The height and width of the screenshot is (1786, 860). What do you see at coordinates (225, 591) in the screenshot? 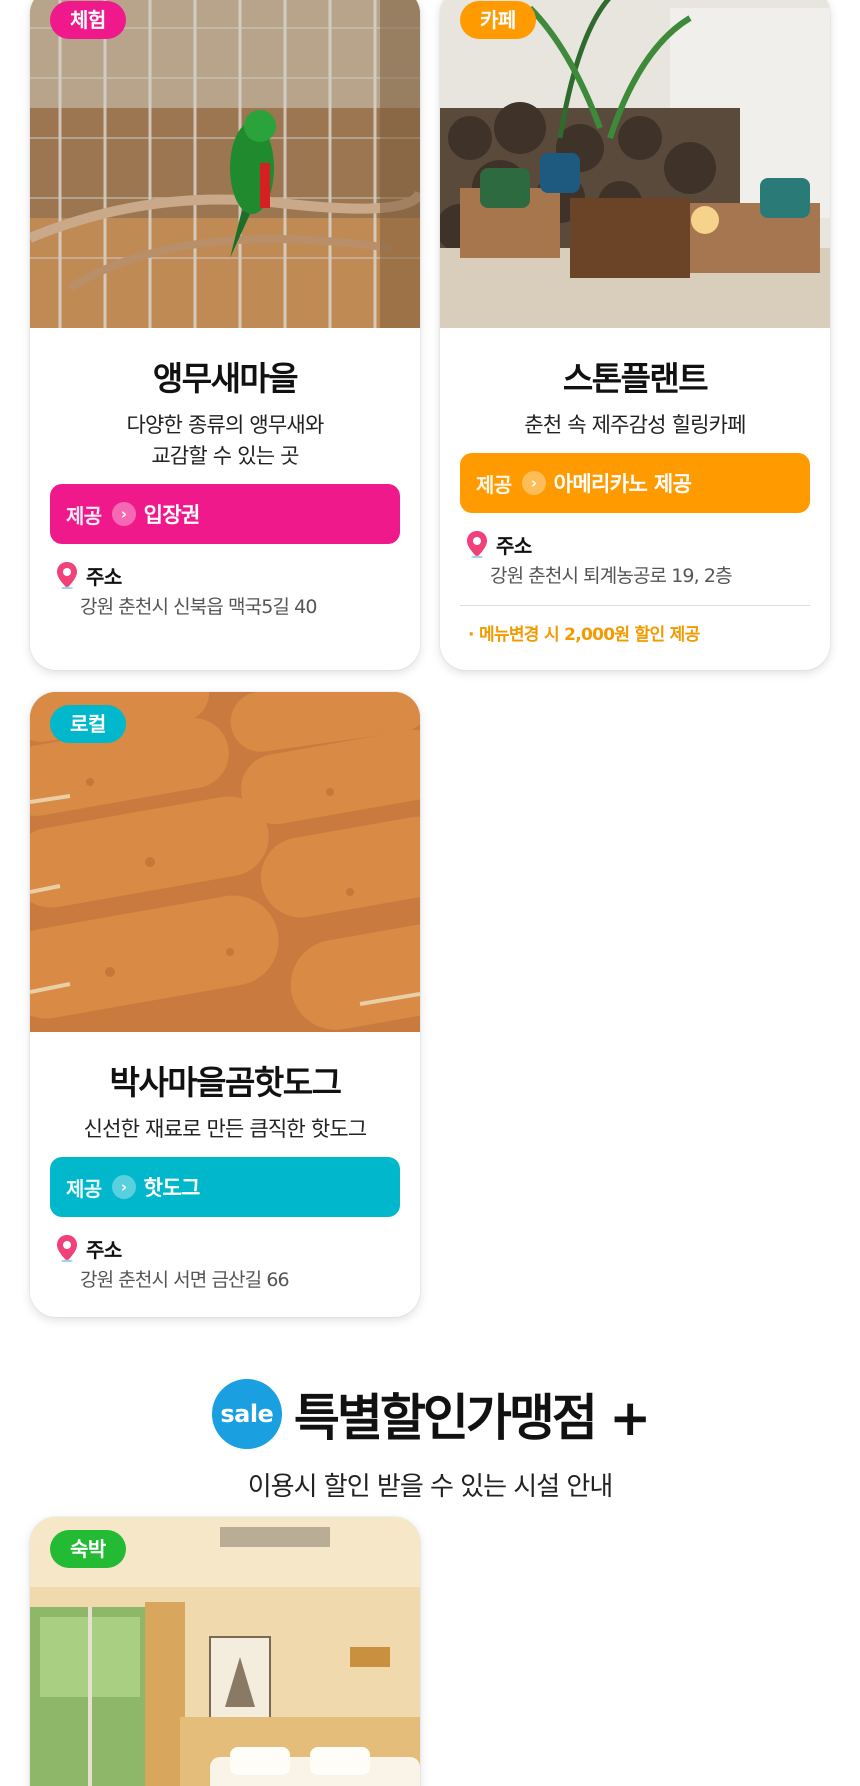
I see `address-block: 주소 강원 춘천시 신북읍 맥국5길 40` at bounding box center [225, 591].